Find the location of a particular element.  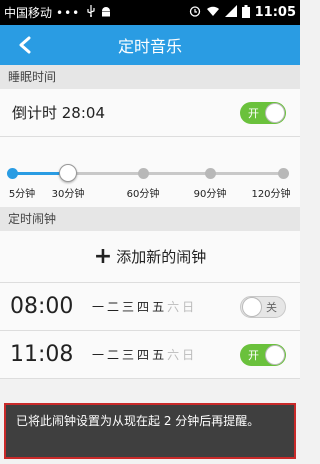

wifi-icon is located at coordinates (213, 12).